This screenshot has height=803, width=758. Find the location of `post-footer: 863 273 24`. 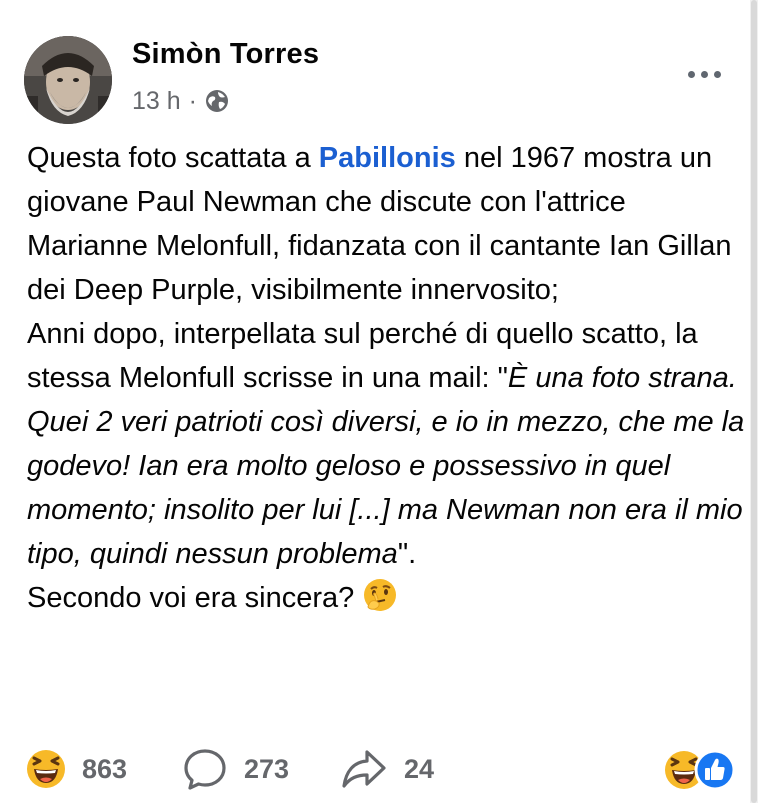

post-footer: 863 273 24 is located at coordinates (375, 770).